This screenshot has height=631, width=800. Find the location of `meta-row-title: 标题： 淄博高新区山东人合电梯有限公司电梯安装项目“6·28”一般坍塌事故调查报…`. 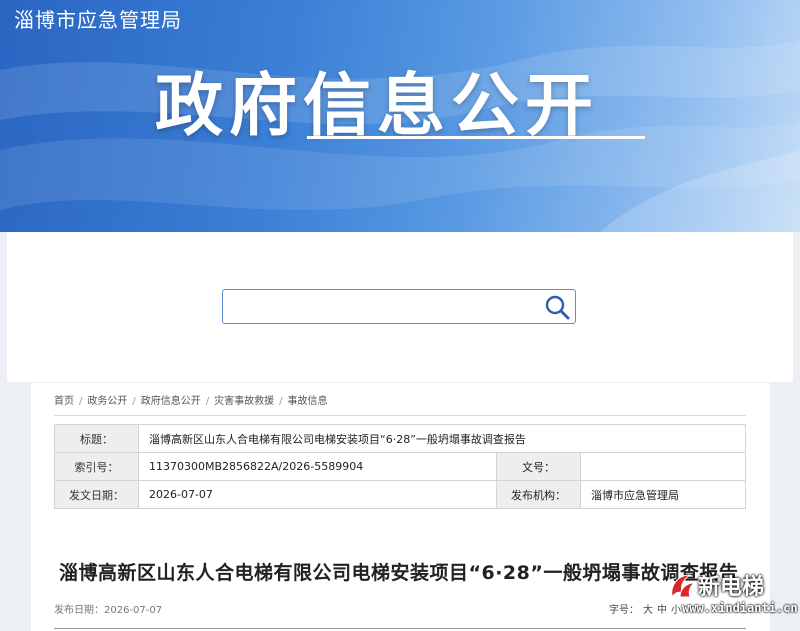

meta-row-title: 标题： 淄博高新区山东人合电梯有限公司电梯安装项目“6·28”一般坍塌事故调查报… is located at coordinates (400, 438).